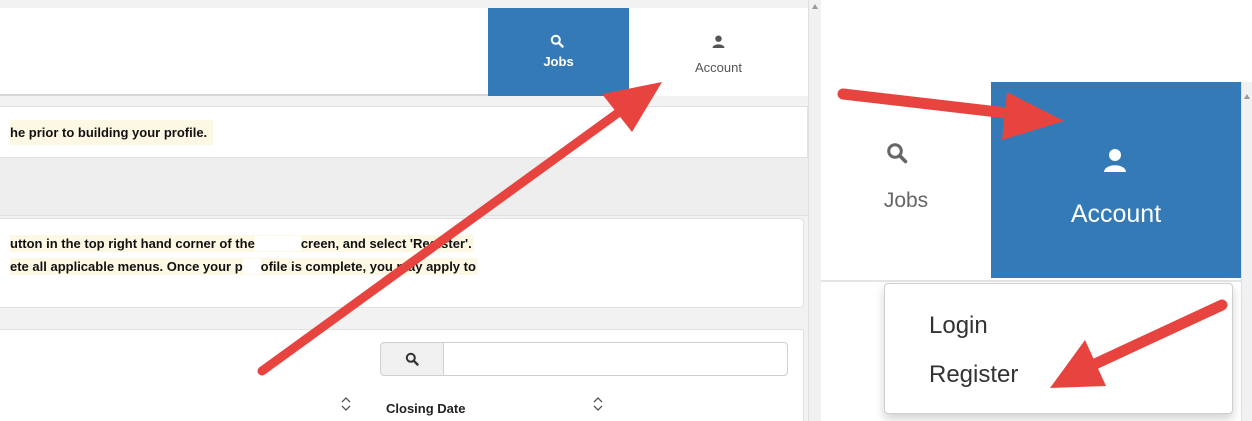  I want to click on instructions-line-2-part-a: ete all applicable menus. Once your p, so click(126, 266).